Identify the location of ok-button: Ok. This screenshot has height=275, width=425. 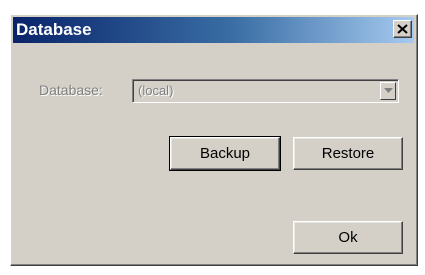
(348, 237).